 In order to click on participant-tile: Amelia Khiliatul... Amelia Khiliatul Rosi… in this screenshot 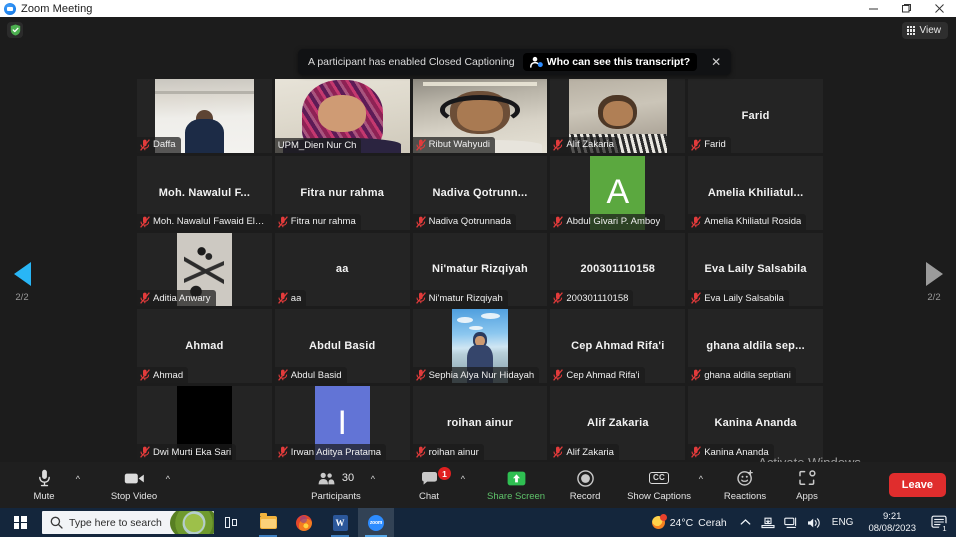, I will do `click(755, 192)`.